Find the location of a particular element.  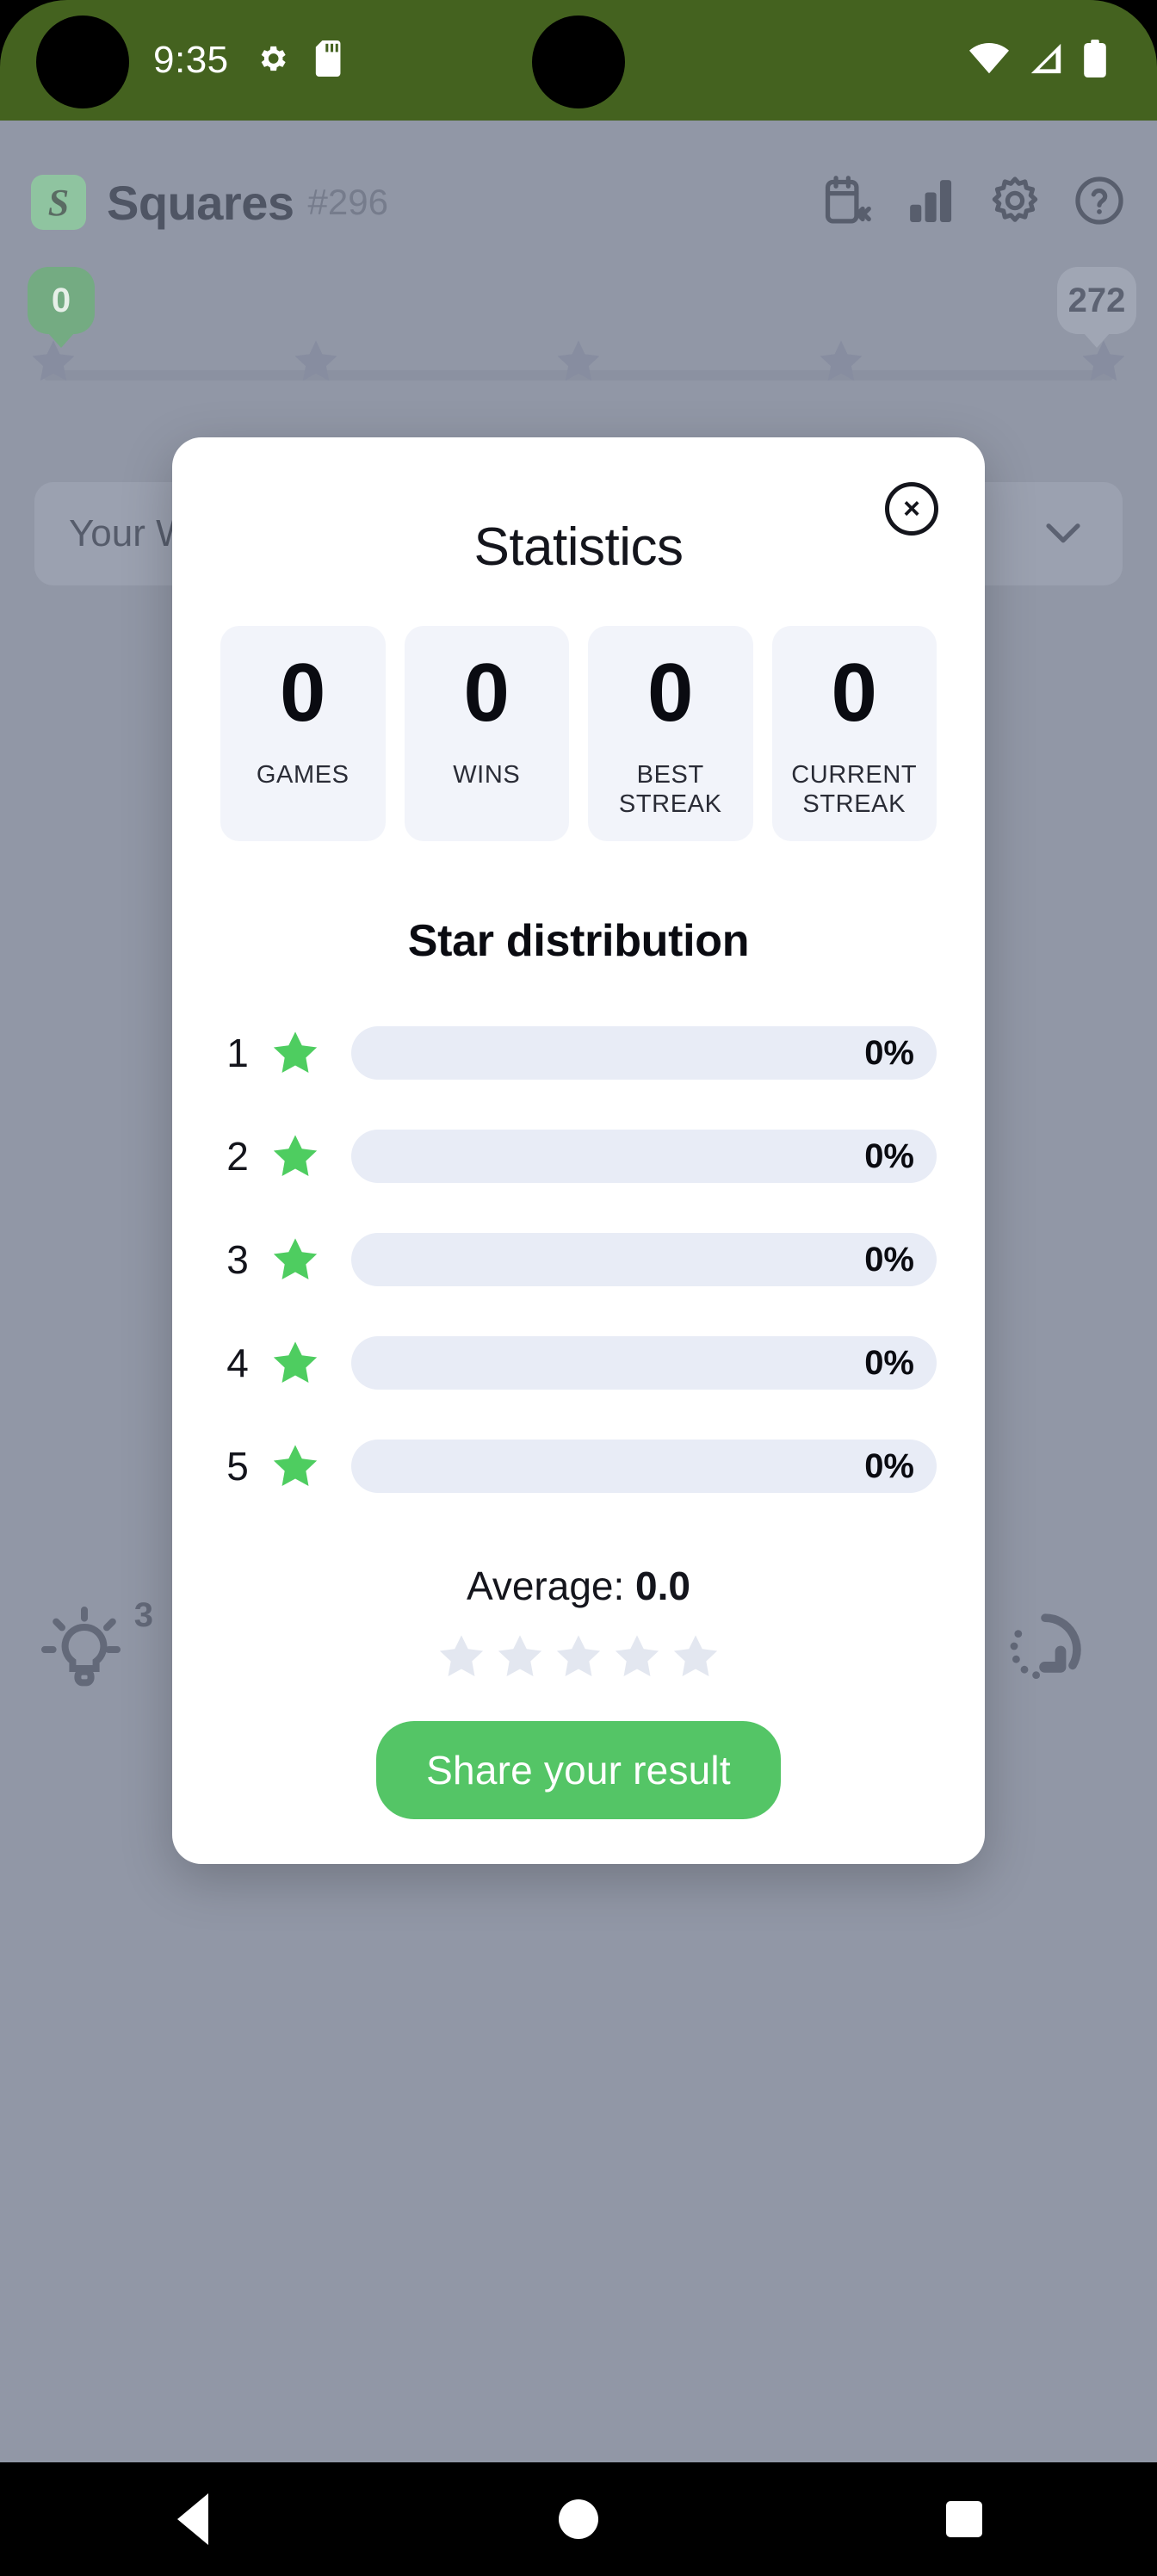

progress-total-badge: 272 is located at coordinates (1097, 301).